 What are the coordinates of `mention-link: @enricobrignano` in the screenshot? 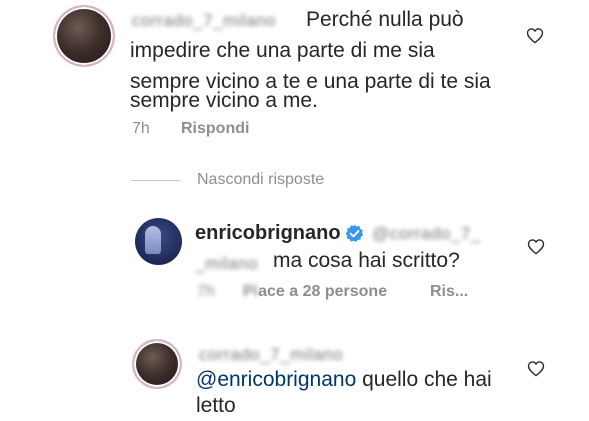 It's located at (276, 379).